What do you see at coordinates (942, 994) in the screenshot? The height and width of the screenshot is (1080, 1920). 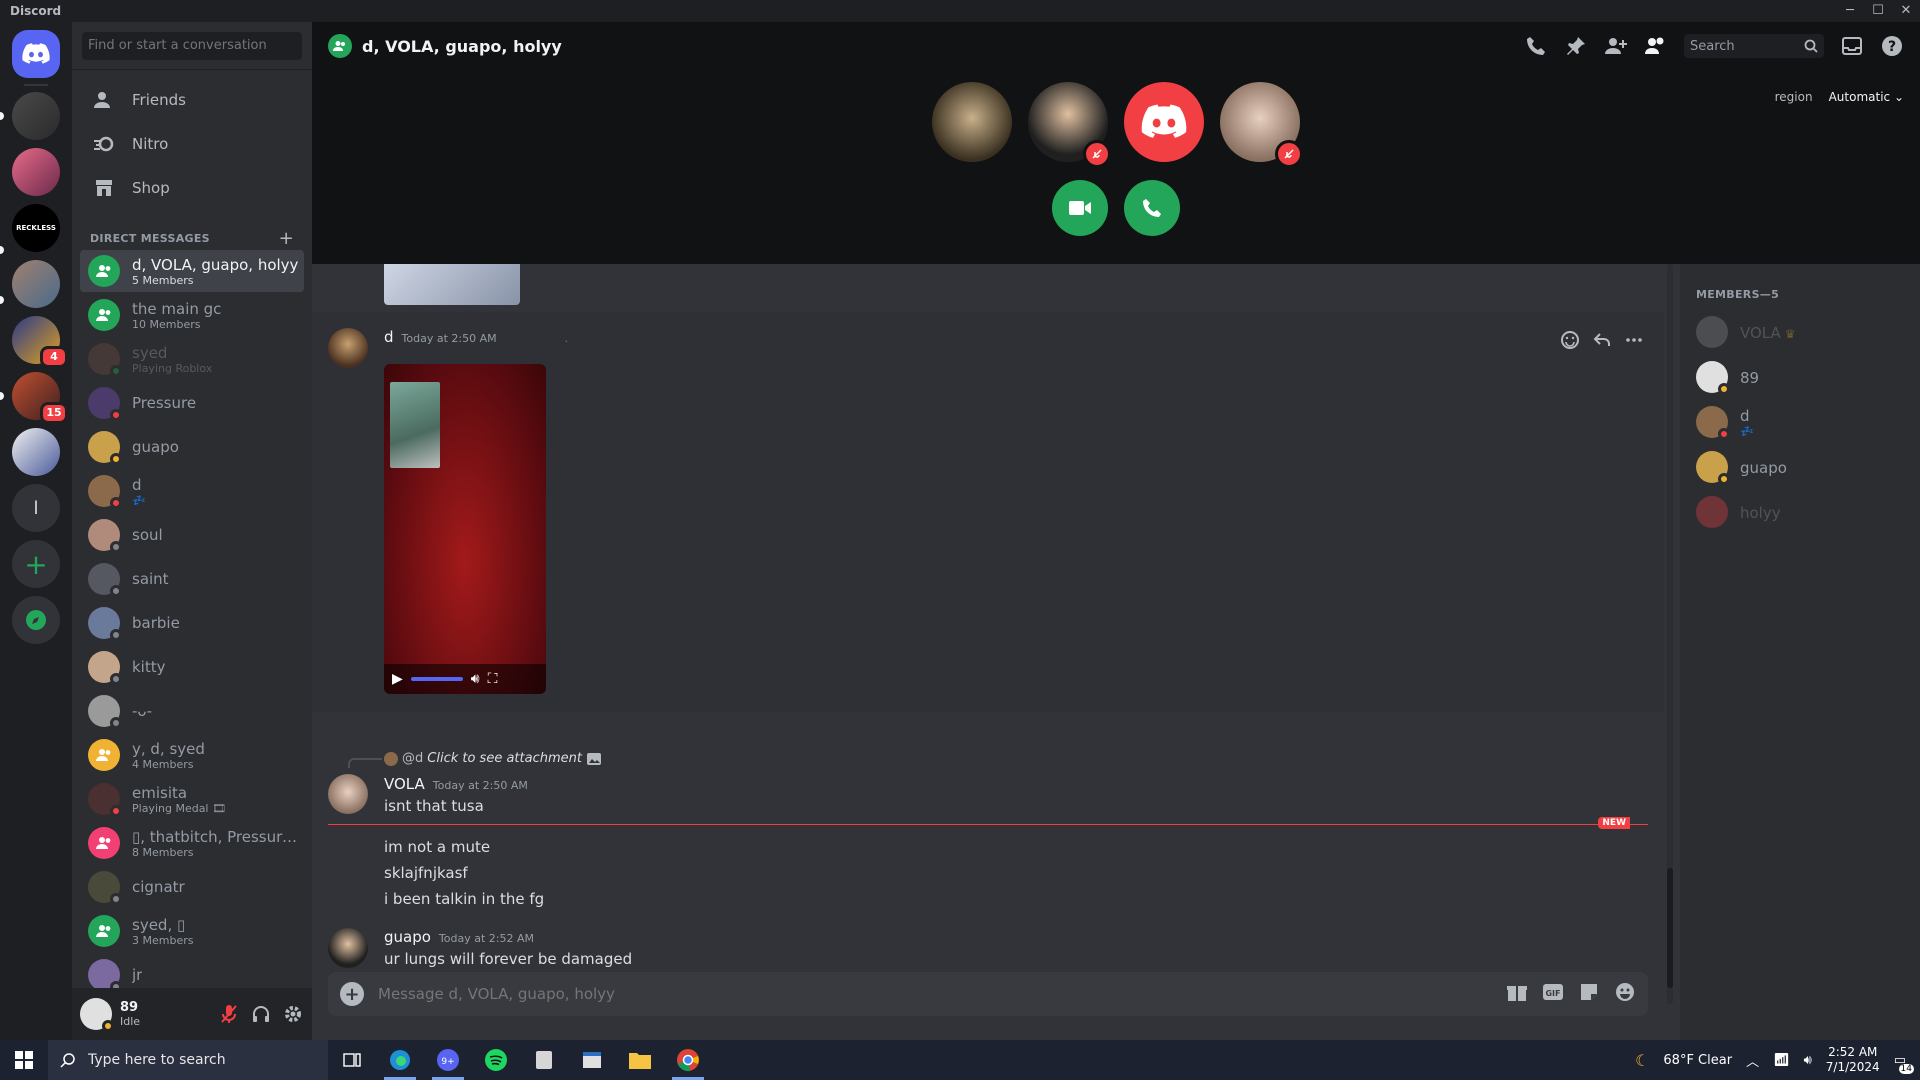 I see `message-input` at bounding box center [942, 994].